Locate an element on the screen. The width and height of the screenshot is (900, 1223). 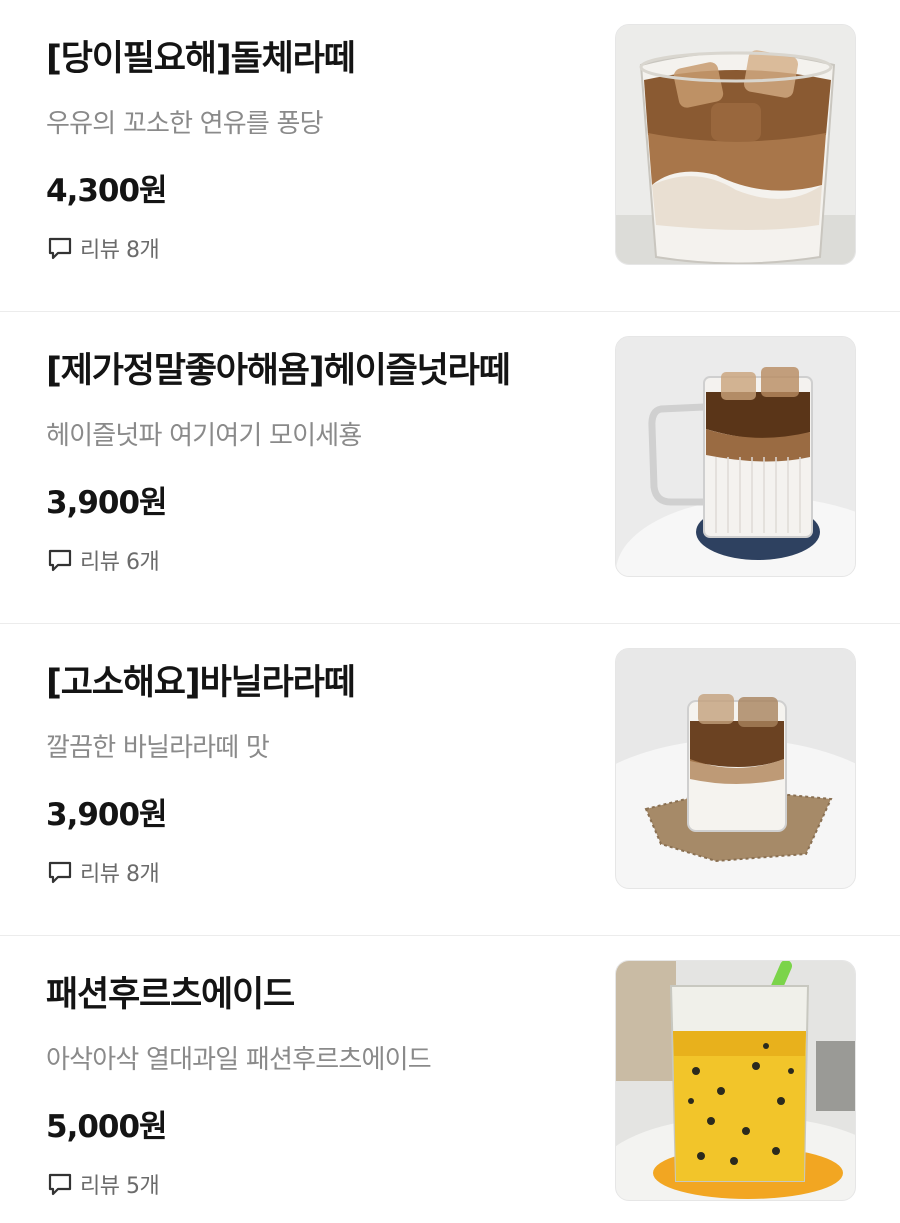
menu-item-description: 깔끔한 바닐라라떼 맛 is located at coordinates (158, 748).